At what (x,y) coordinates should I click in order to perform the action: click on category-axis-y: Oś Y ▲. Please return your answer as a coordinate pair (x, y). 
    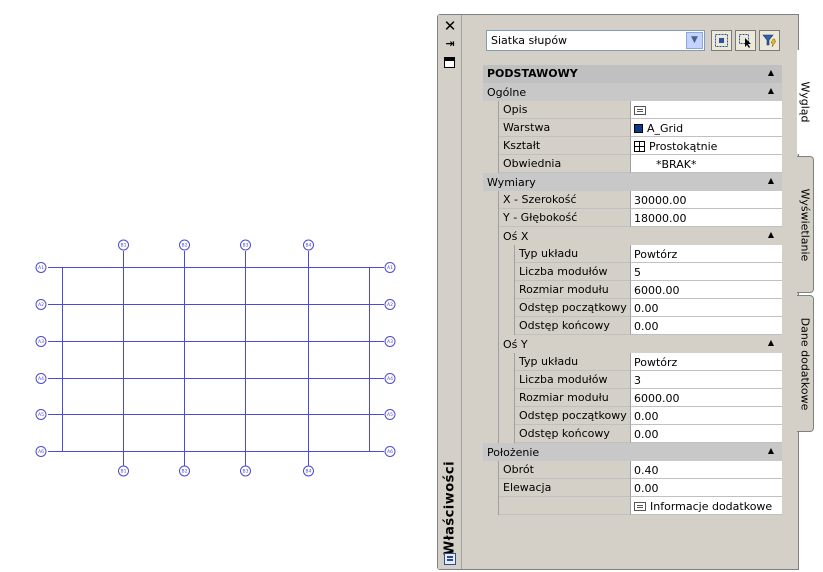
    Looking at the image, I should click on (632, 344).